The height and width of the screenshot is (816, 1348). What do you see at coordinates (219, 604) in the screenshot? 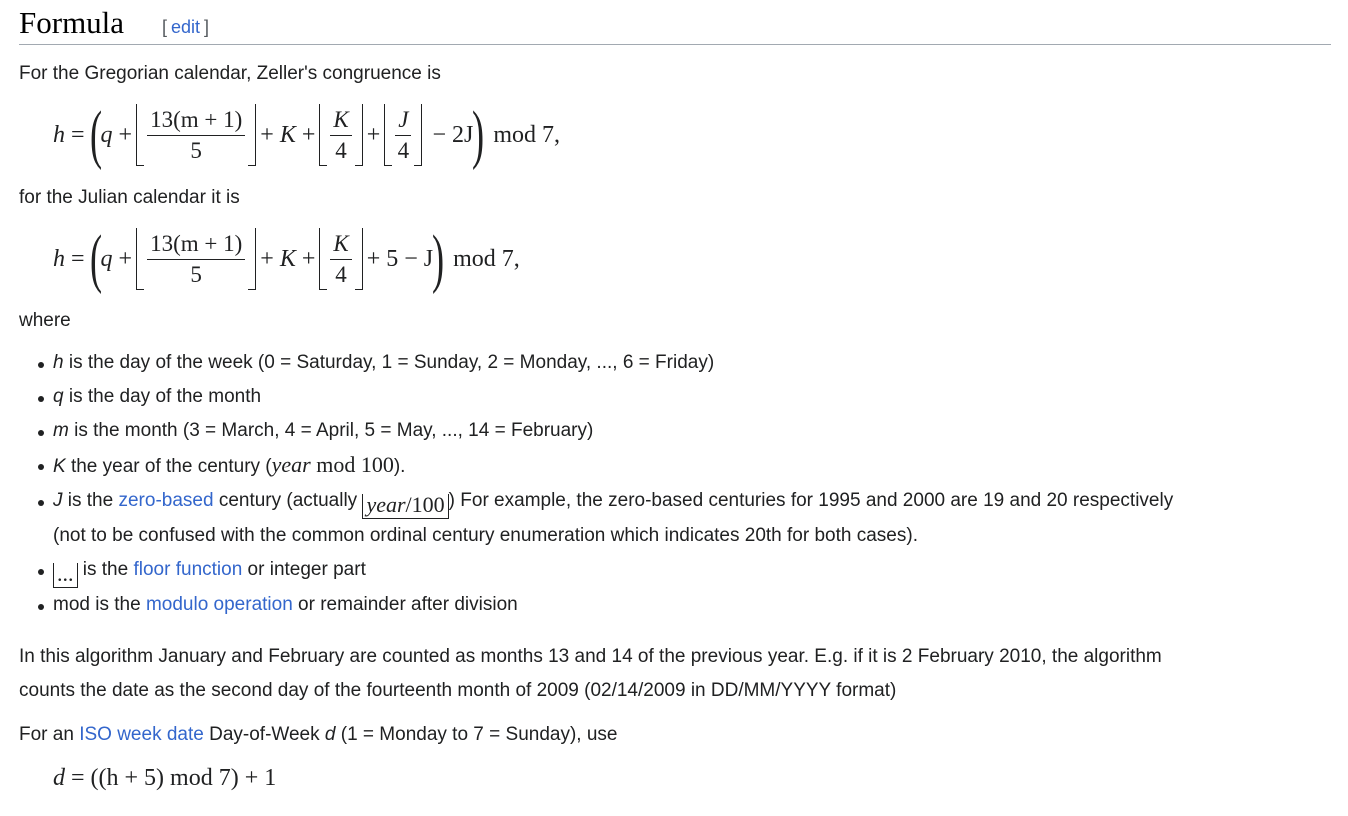
I see `modulo-operation-link: modulo operation` at bounding box center [219, 604].